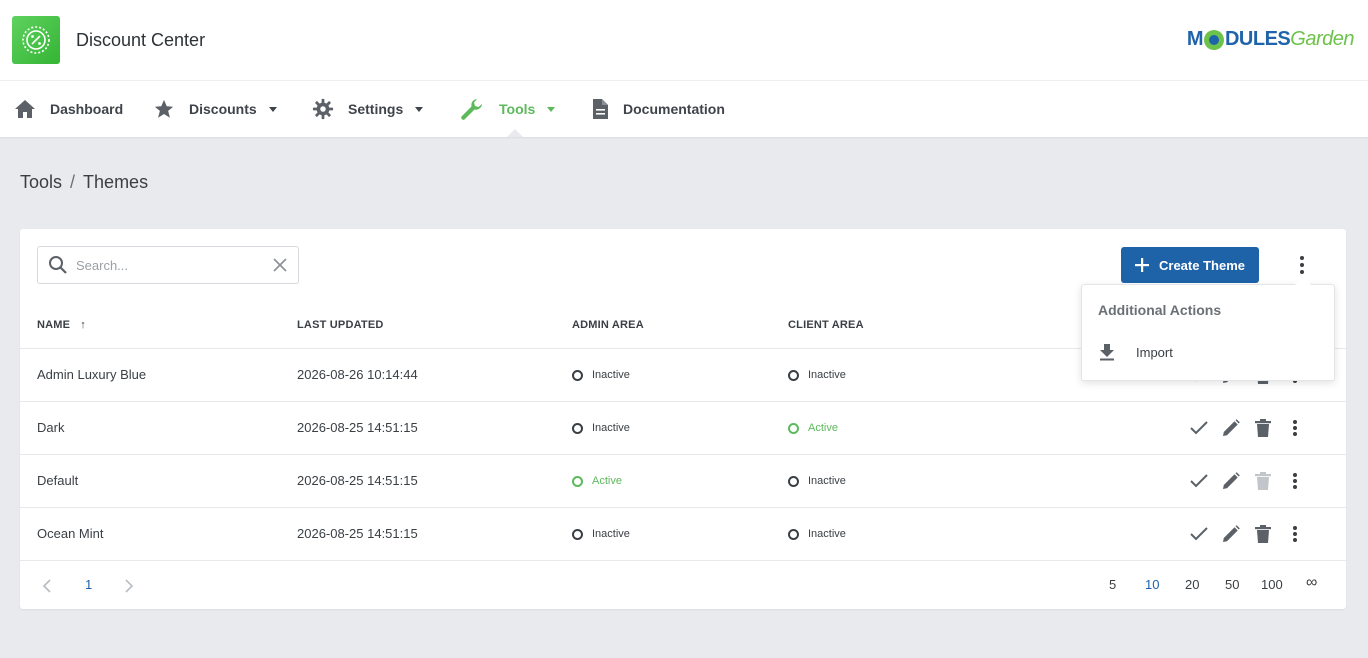 This screenshot has width=1368, height=658. What do you see at coordinates (41, 182) in the screenshot?
I see `breadcrumb-parent: Tools` at bounding box center [41, 182].